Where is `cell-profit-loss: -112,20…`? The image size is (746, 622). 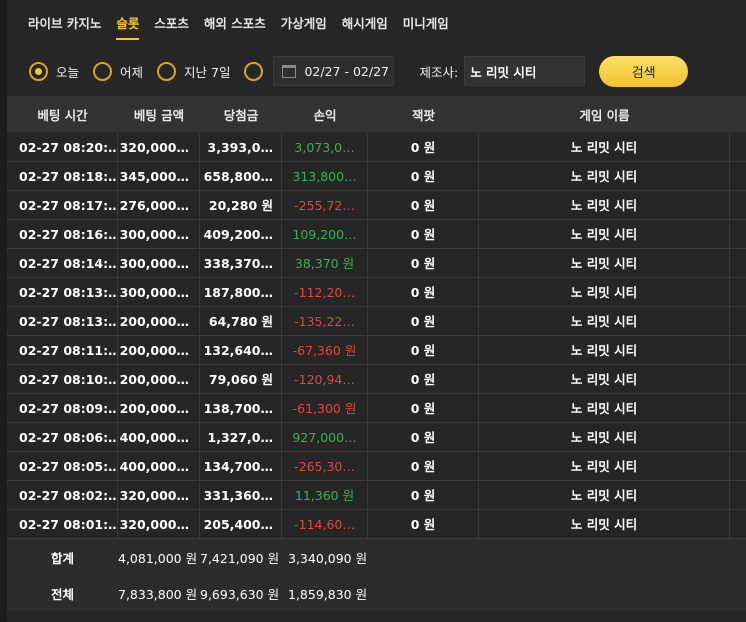
cell-profit-loss: -112,20… is located at coordinates (325, 292).